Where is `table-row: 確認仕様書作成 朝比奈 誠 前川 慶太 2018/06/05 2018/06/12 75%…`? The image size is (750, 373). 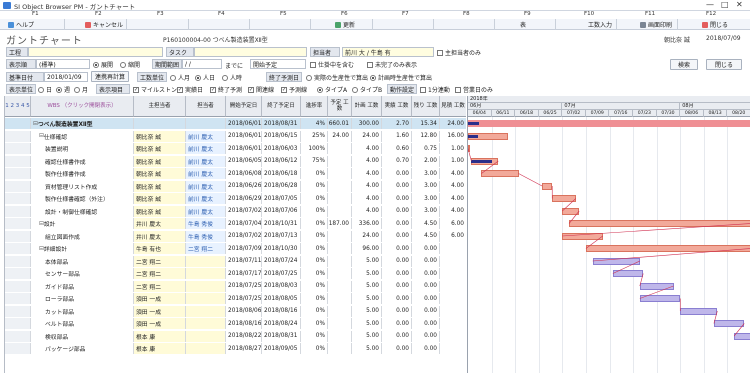 table-row: 確認仕様書作成 朝比奈 誠 前川 慶太 2018/06/05 2018/06/12 75%… is located at coordinates (235, 161).